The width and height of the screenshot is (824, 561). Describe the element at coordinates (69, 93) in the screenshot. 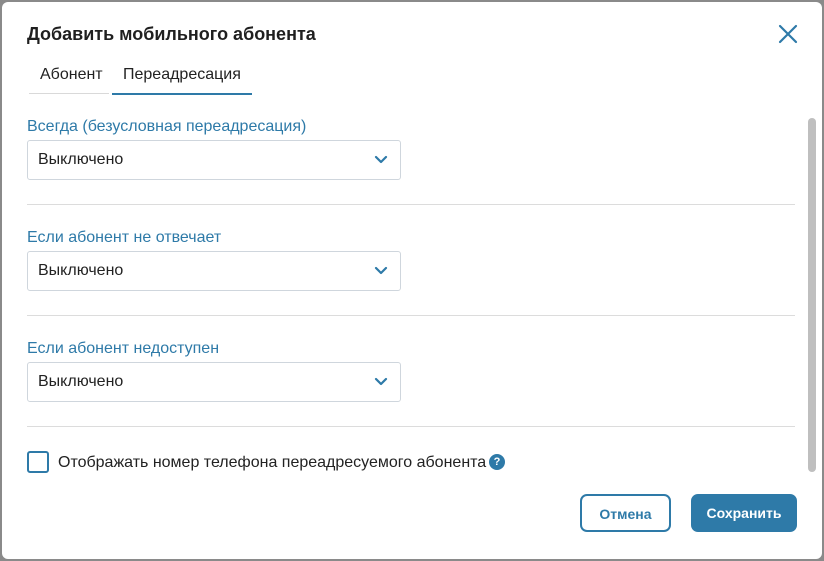

I see `tab-underline` at that location.